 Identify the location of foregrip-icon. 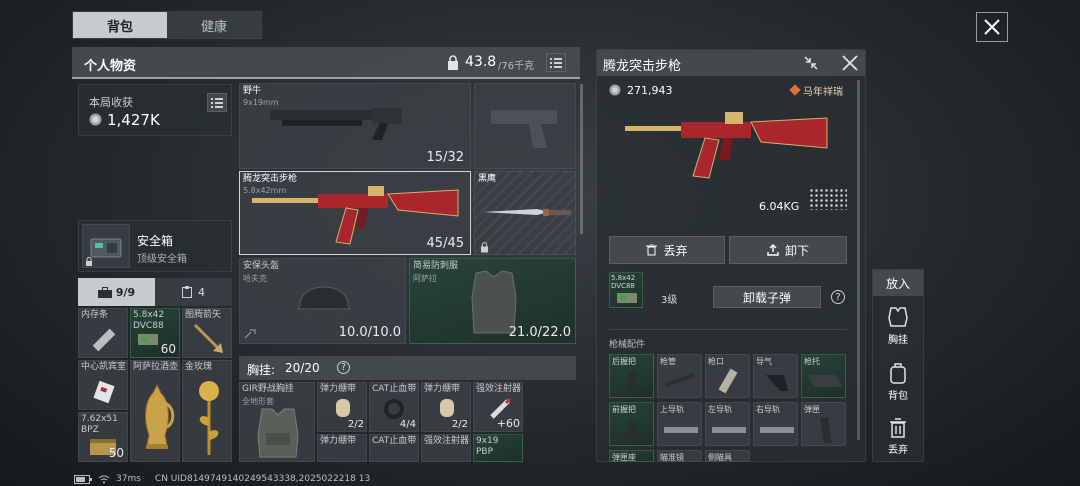
(633, 431).